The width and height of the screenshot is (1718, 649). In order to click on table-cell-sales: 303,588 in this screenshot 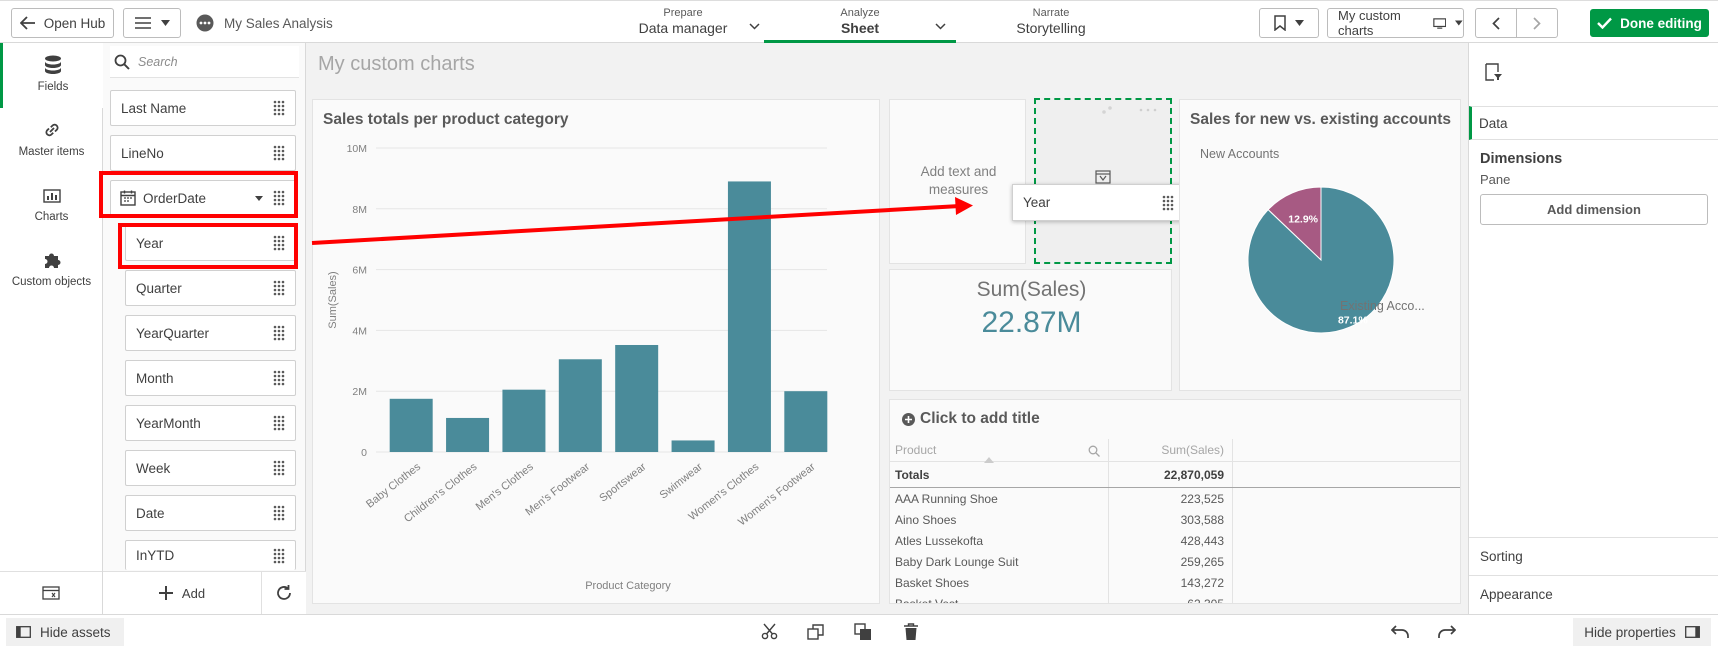, I will do `click(1171, 519)`.